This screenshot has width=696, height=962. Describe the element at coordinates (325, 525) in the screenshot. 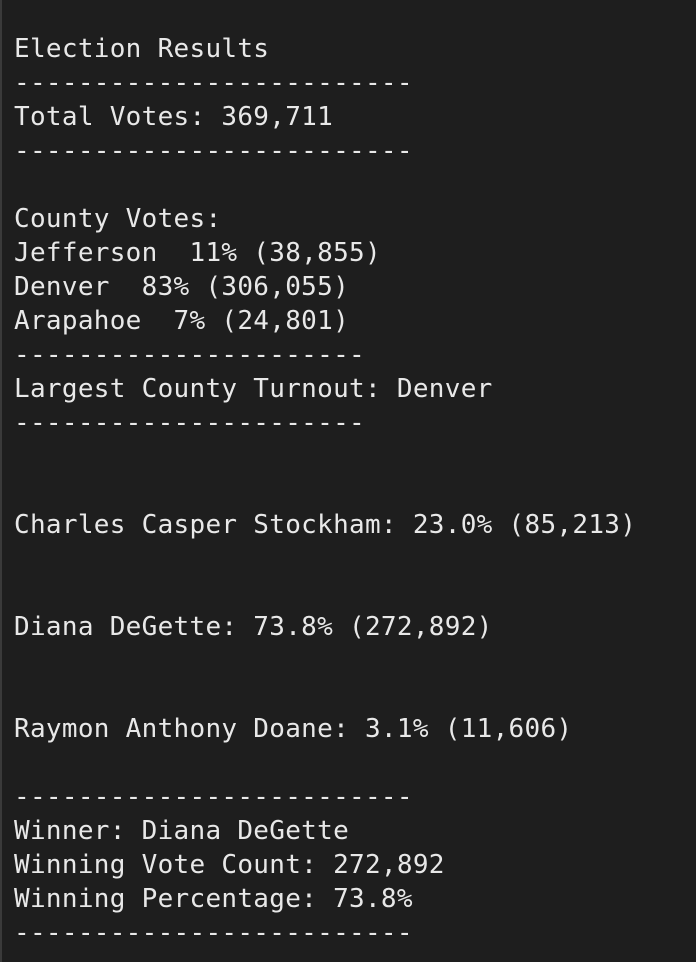

I see `candidate-line-stockham: Charles Casper Stockham: 23.0% (85,213)` at that location.